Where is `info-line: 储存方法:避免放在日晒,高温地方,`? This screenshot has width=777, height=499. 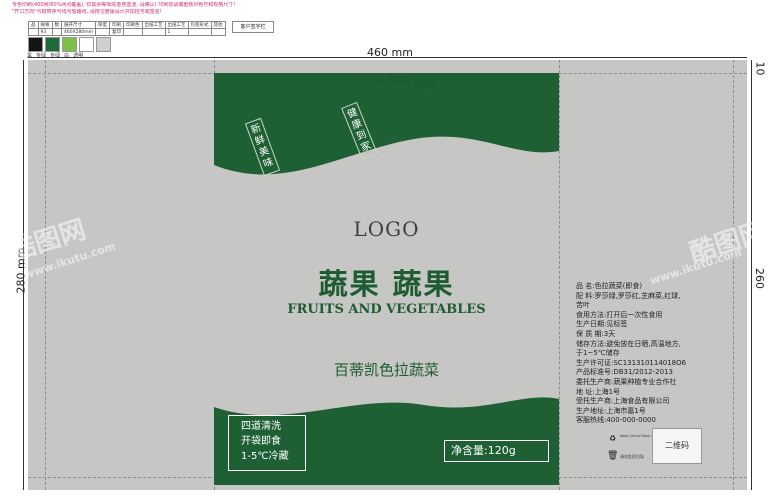
info-line: 储存方法:避免放在日晒,高温地方, is located at coordinates (628, 343).